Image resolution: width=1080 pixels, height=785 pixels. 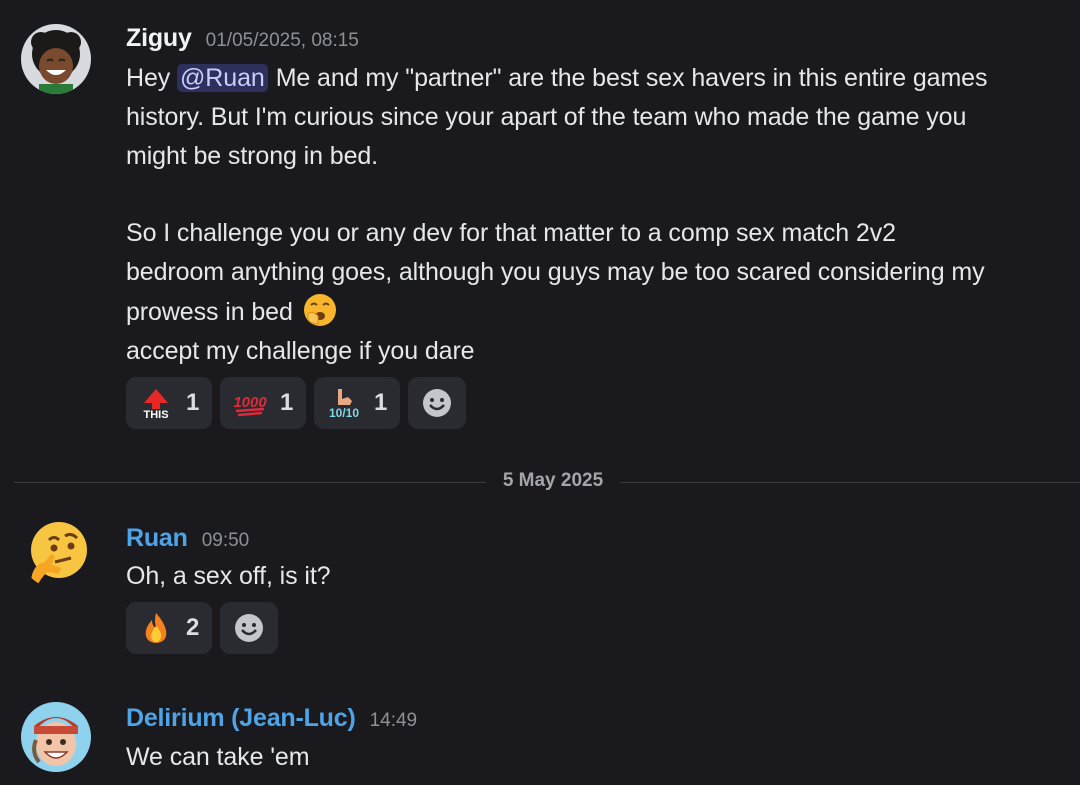 I want to click on message-timestamp: 09:50, so click(x=225, y=540).